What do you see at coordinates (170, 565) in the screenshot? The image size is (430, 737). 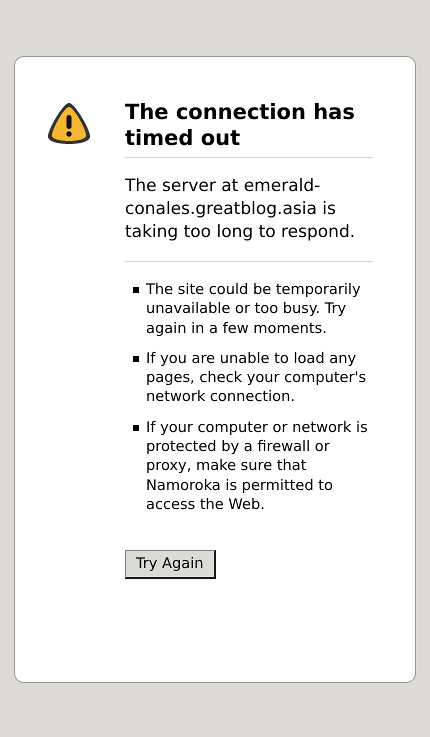 I see `try-again-button: Try Again` at bounding box center [170, 565].